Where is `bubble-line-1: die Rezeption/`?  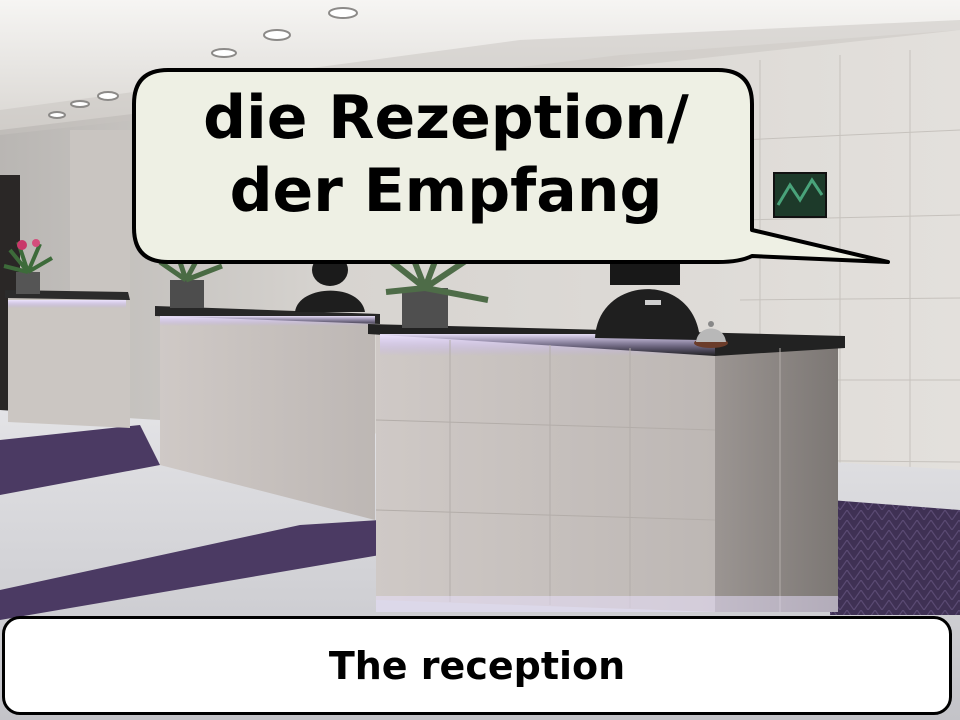
bubble-line-1: die Rezeption/ is located at coordinates (446, 118).